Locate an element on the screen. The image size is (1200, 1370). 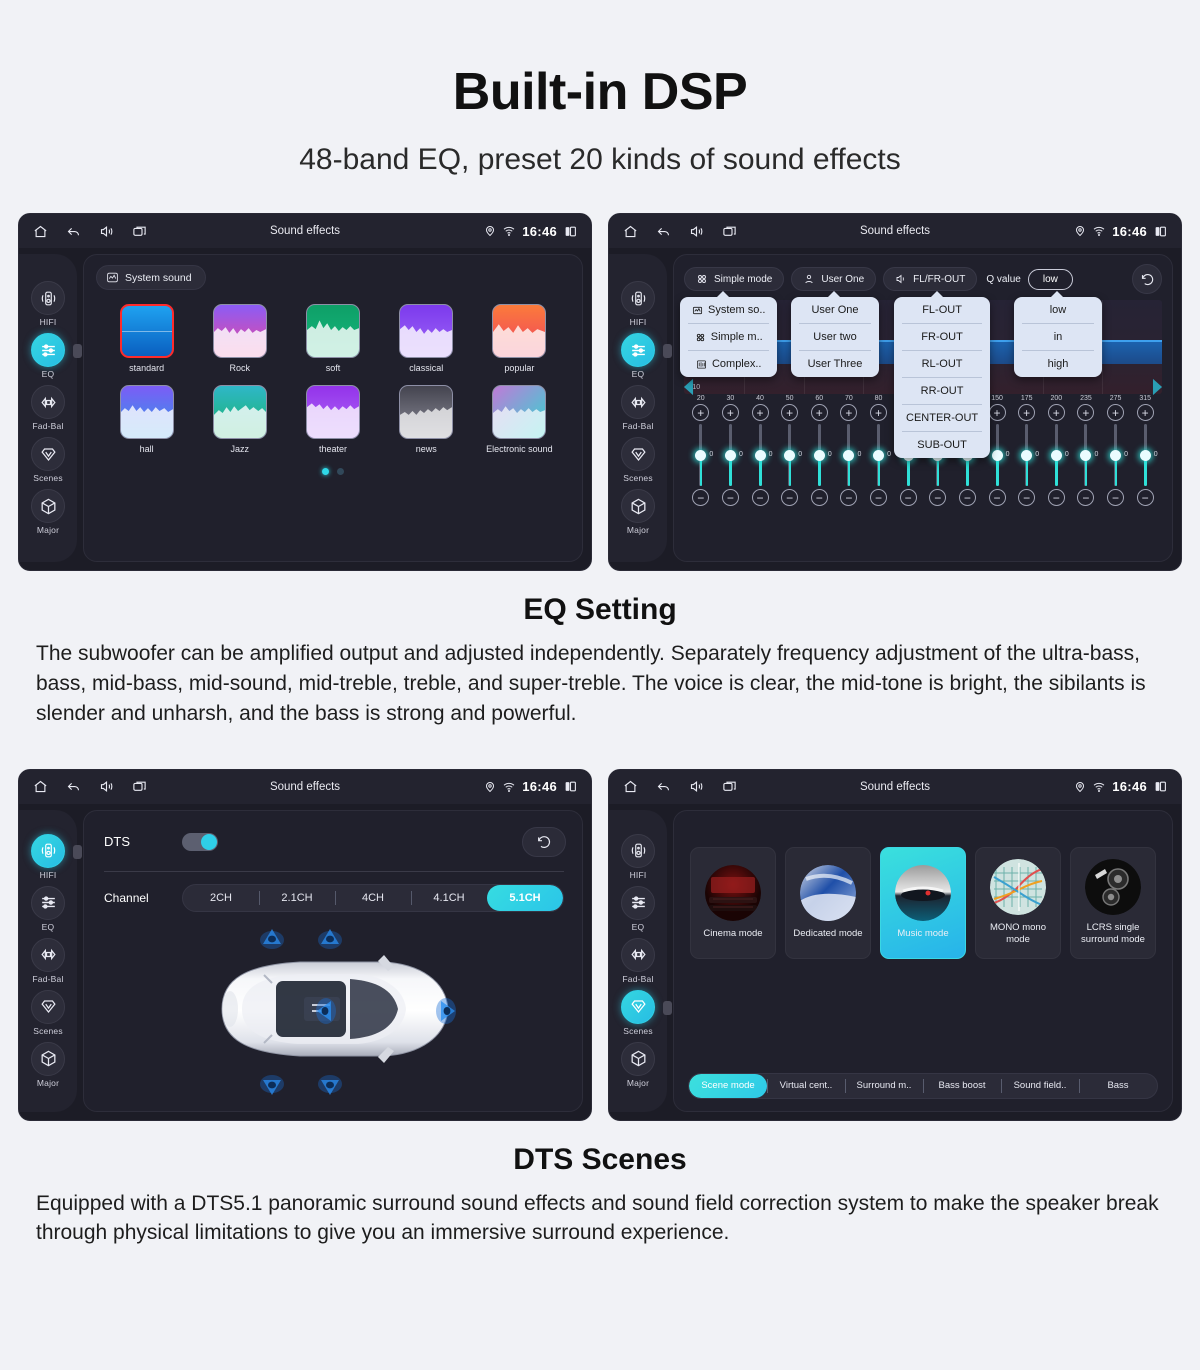
tab-virtual-center: Virtual cent.. is located at coordinates (806, 1086).